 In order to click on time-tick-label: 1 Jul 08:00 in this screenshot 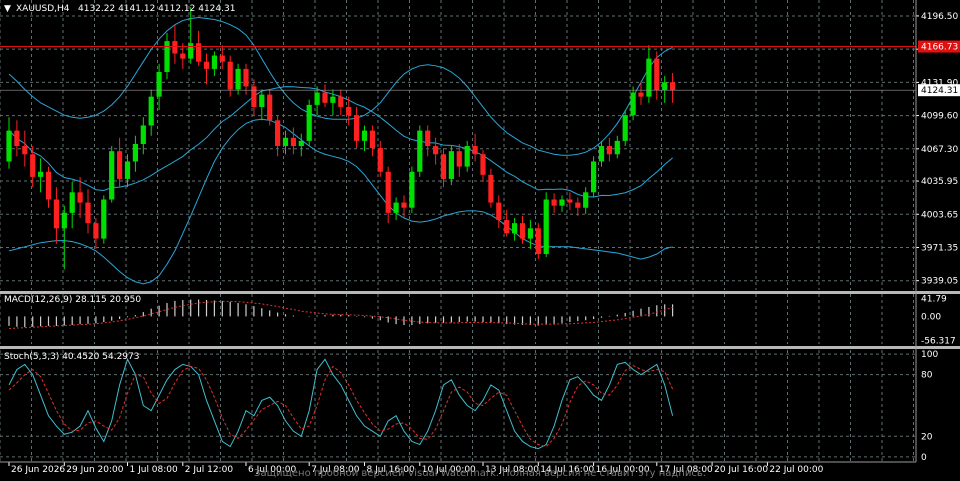, I will do `click(154, 470)`.